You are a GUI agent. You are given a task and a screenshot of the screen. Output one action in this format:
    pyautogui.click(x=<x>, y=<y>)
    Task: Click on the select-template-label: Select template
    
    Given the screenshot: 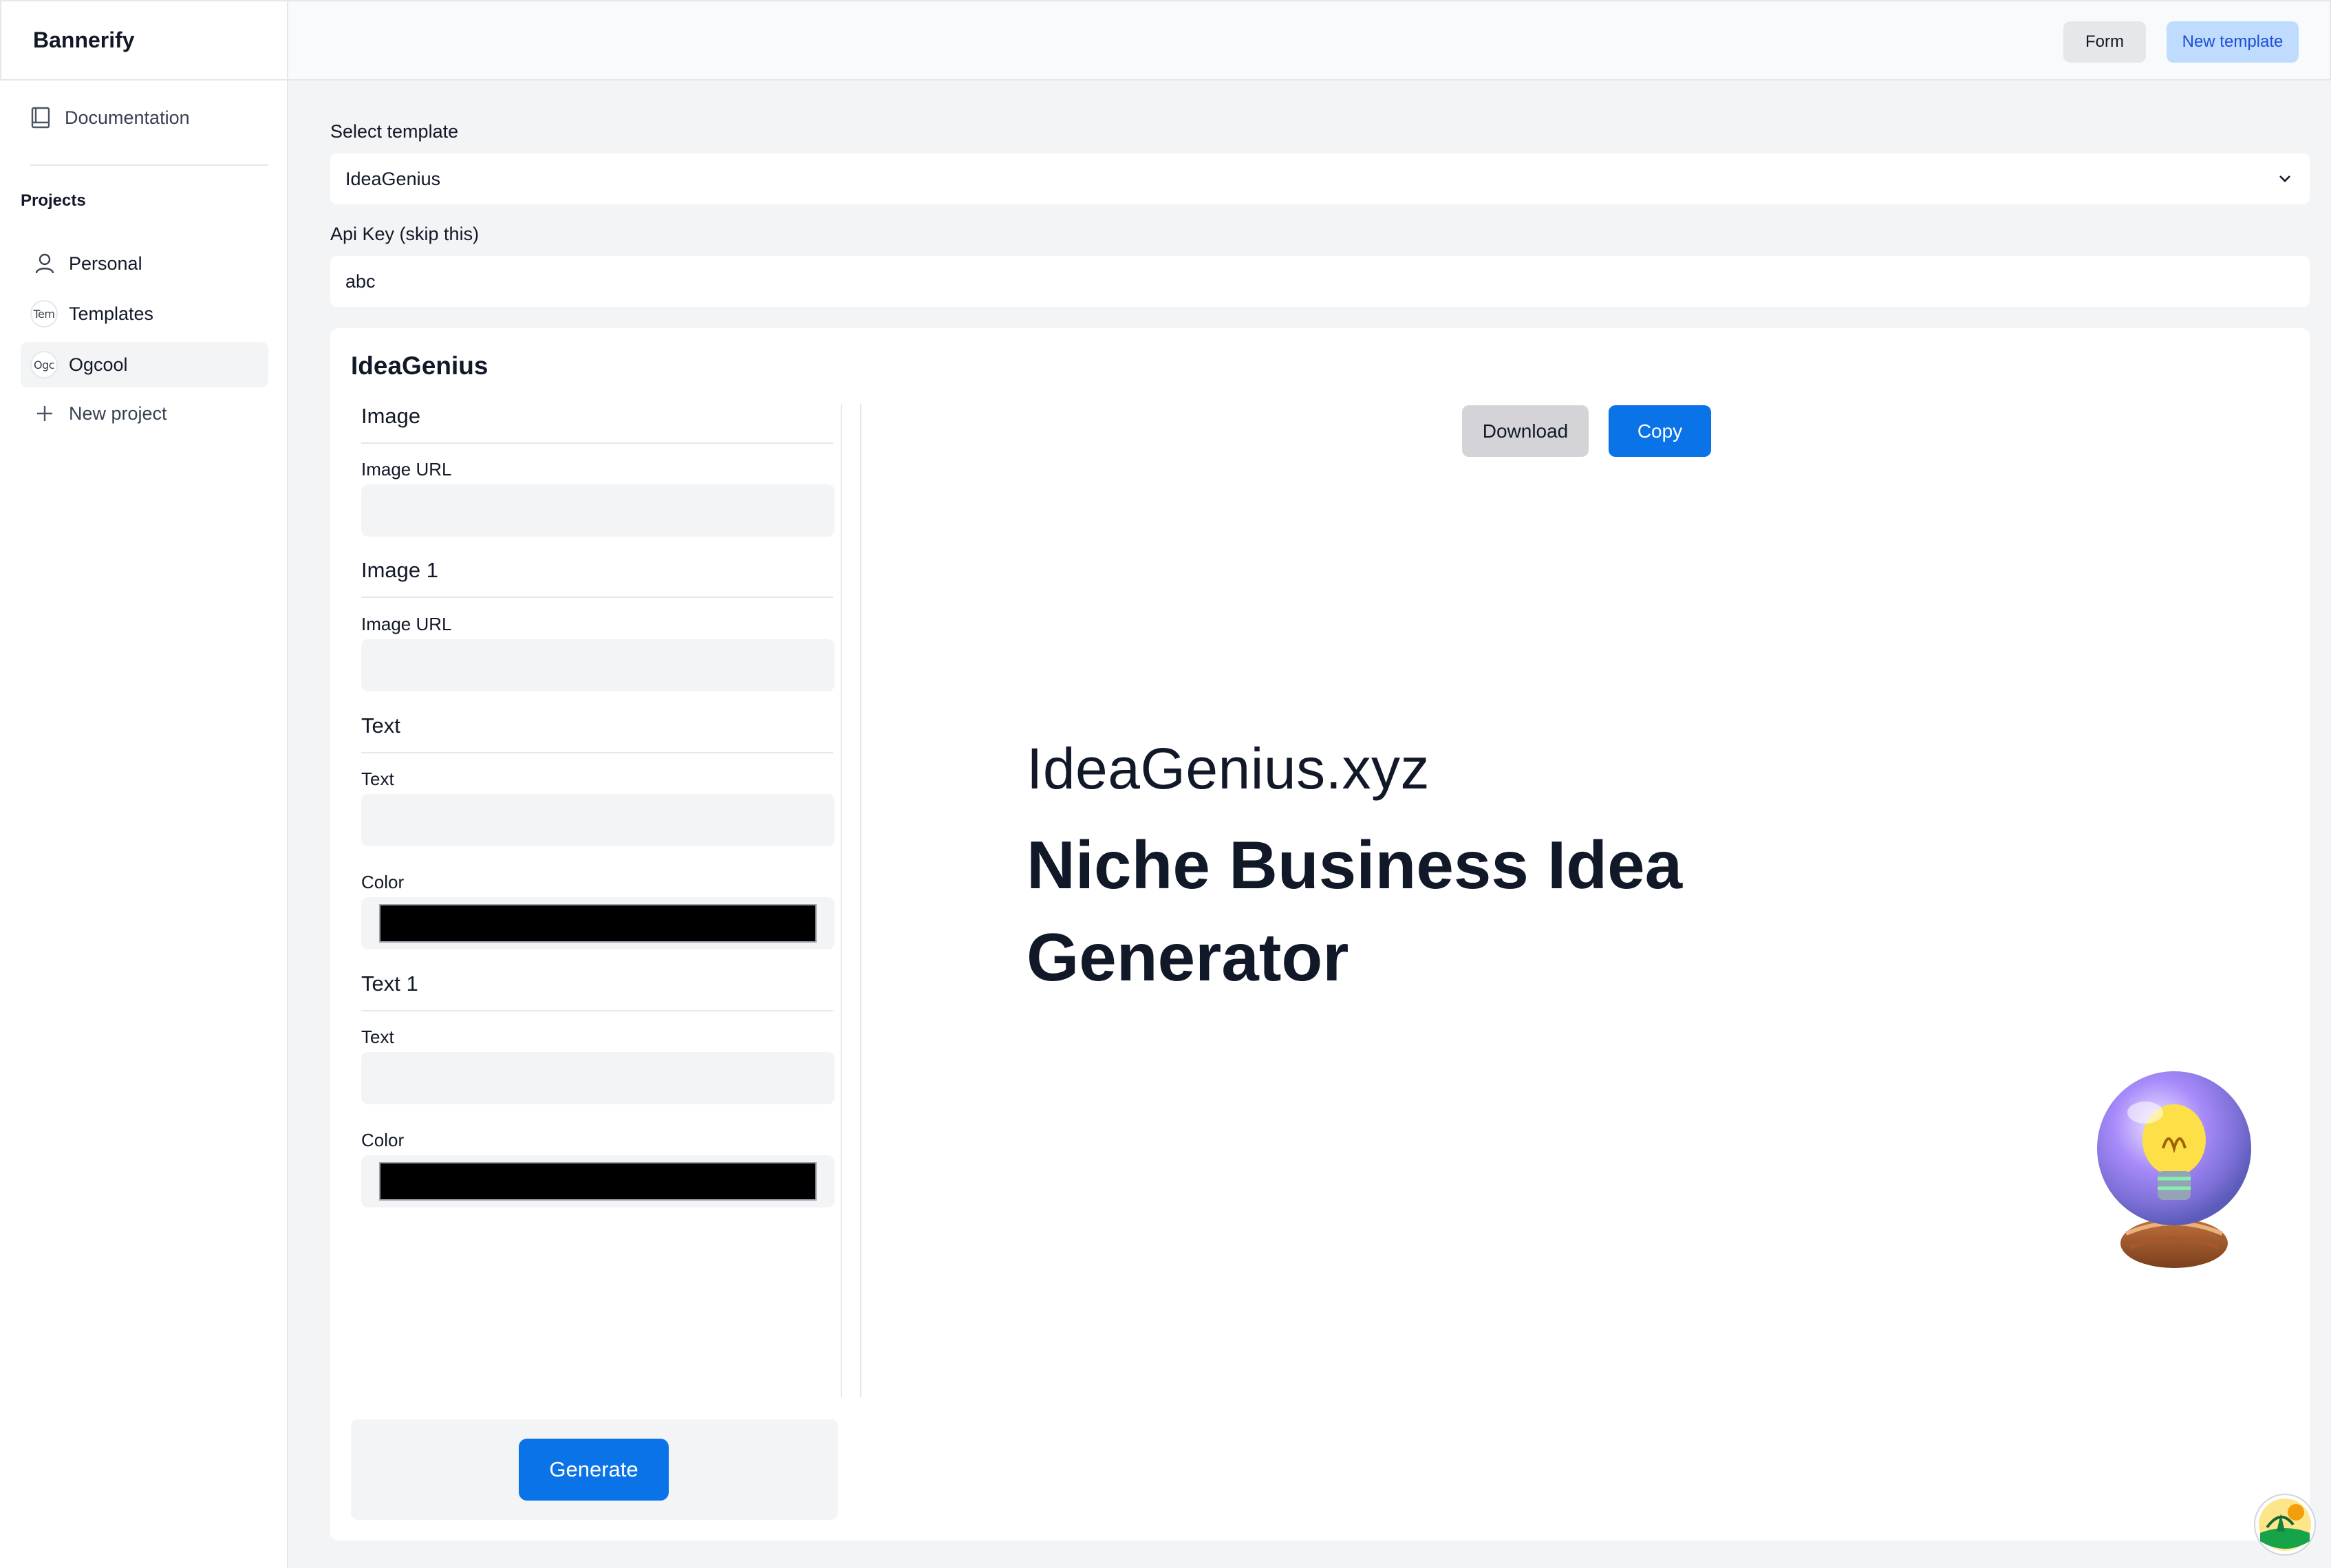 What is the action you would take?
    pyautogui.click(x=394, y=131)
    